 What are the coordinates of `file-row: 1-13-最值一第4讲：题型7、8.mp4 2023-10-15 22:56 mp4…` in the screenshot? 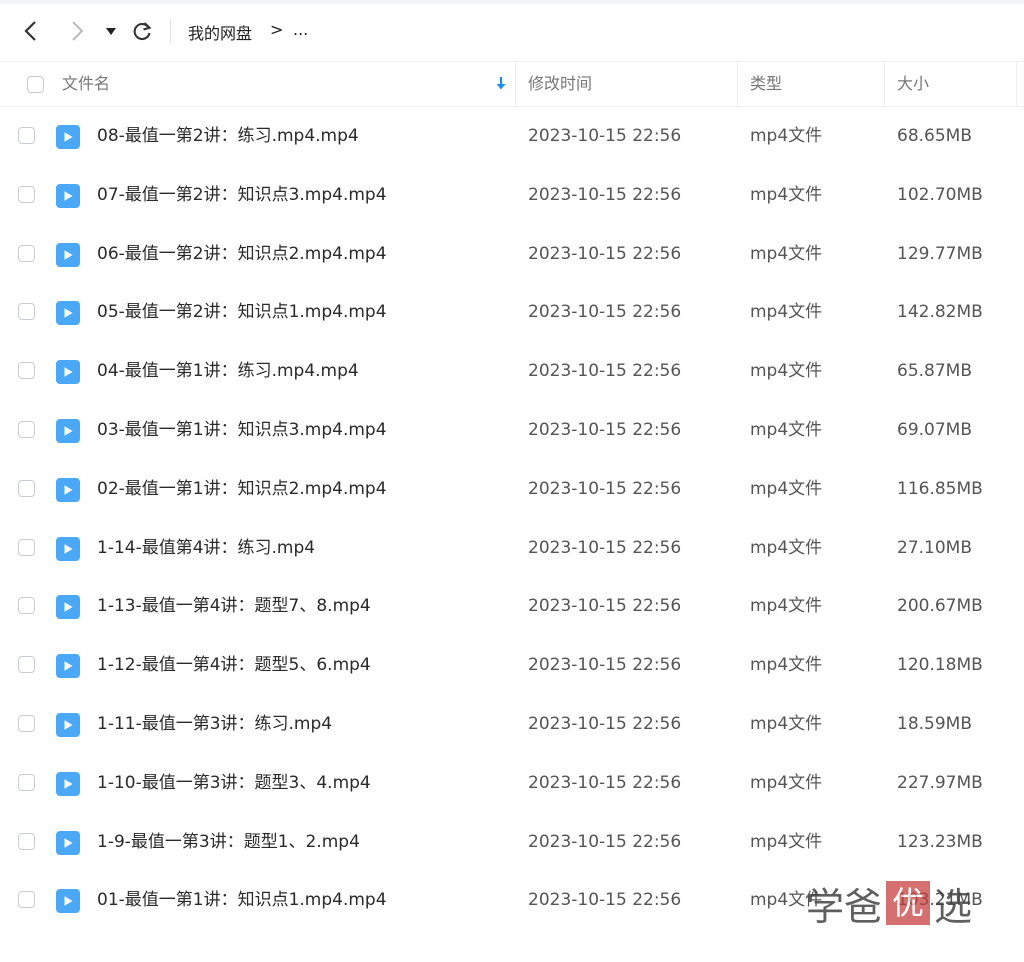 It's located at (512, 606).